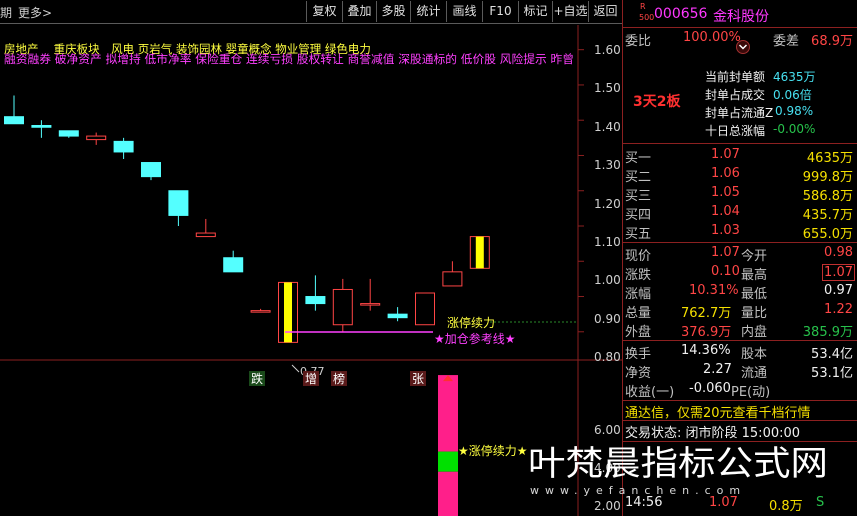 The image size is (857, 516). I want to click on board-info-value: 0.06倍, so click(792, 95).